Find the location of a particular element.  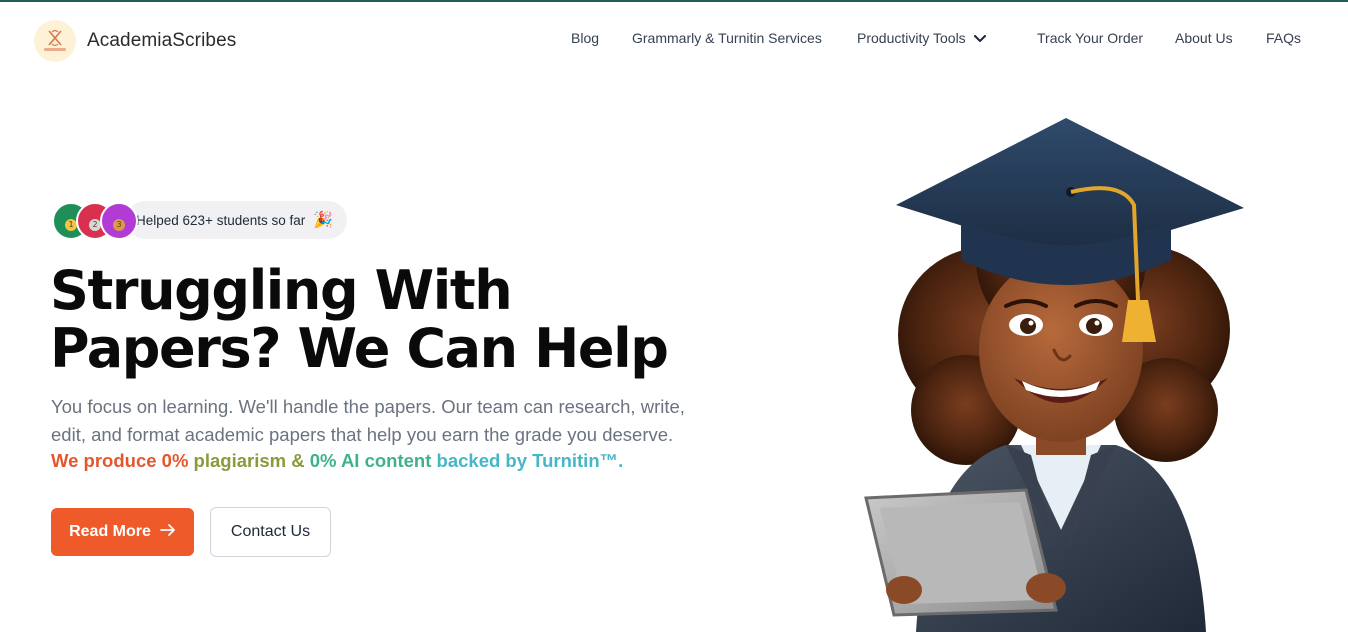

medal-icon: 3 is located at coordinates (119, 225).